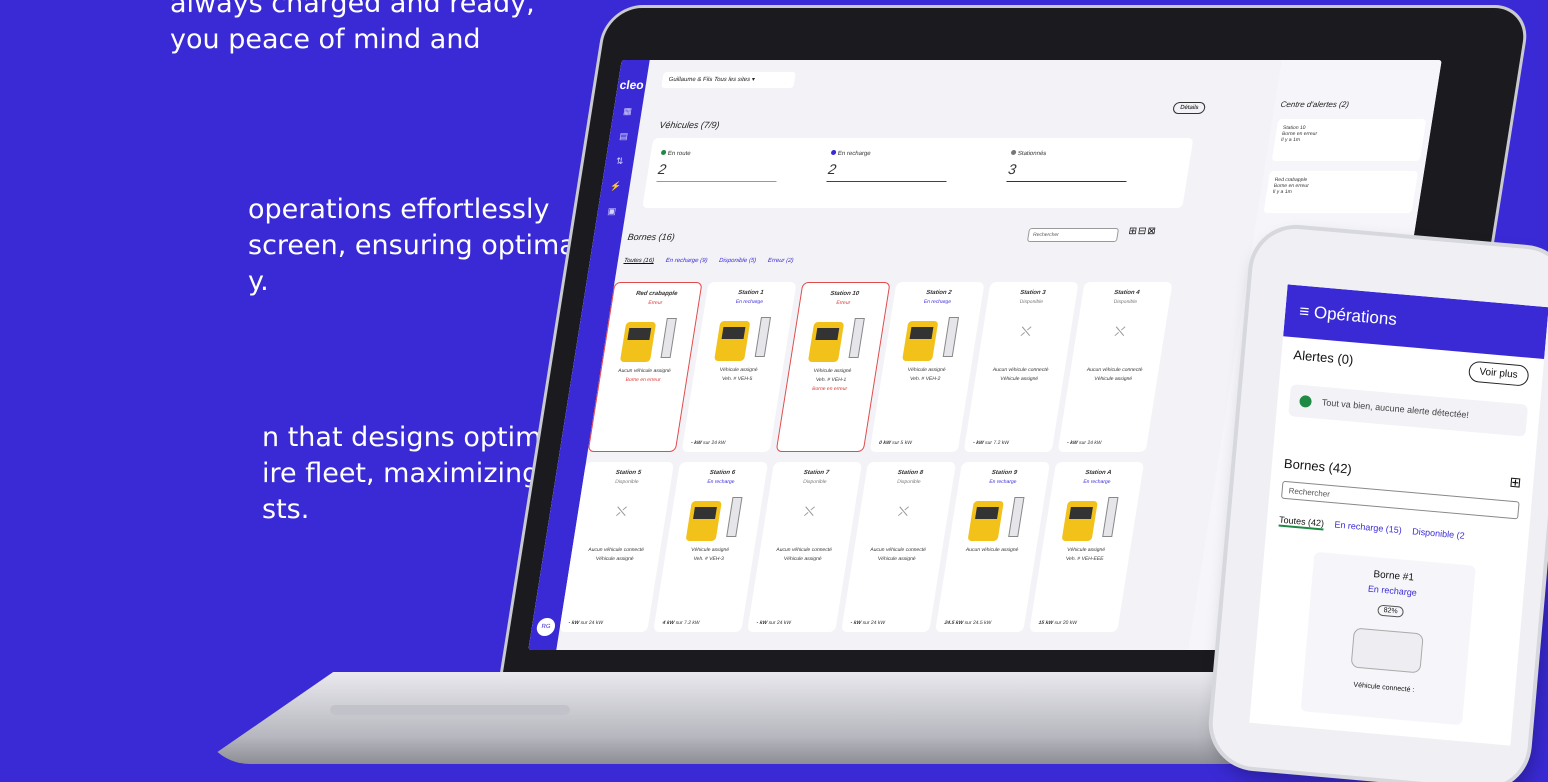 Image resolution: width=1548 pixels, height=782 pixels. What do you see at coordinates (925, 379) in the screenshot?
I see `station-veh-id: Veh. # VEH-2` at bounding box center [925, 379].